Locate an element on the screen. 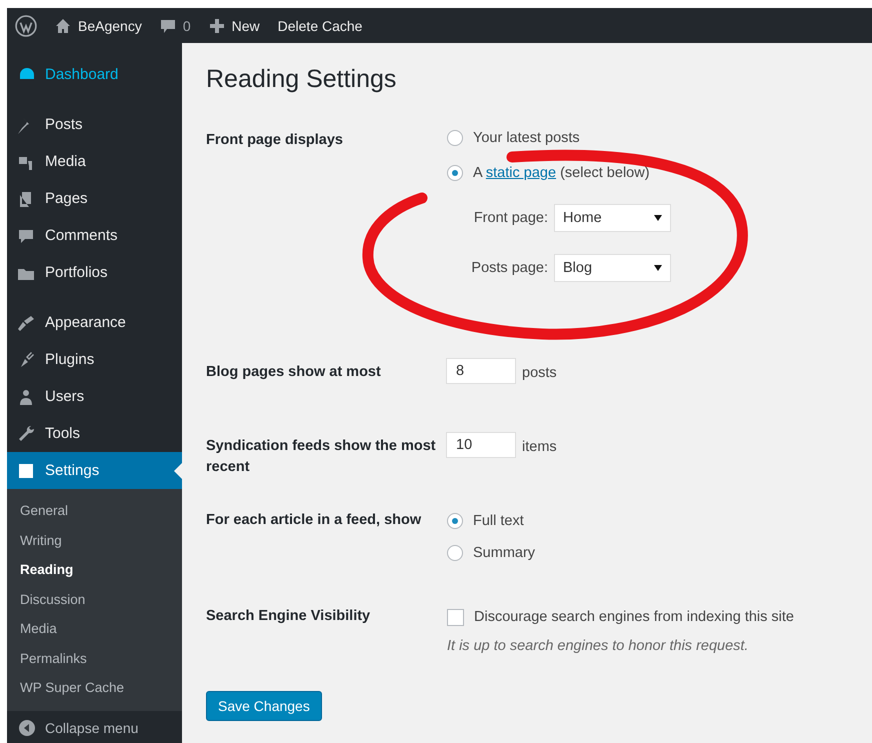 Image resolution: width=872 pixels, height=743 pixels. submenu-item: Reading is located at coordinates (94, 569).